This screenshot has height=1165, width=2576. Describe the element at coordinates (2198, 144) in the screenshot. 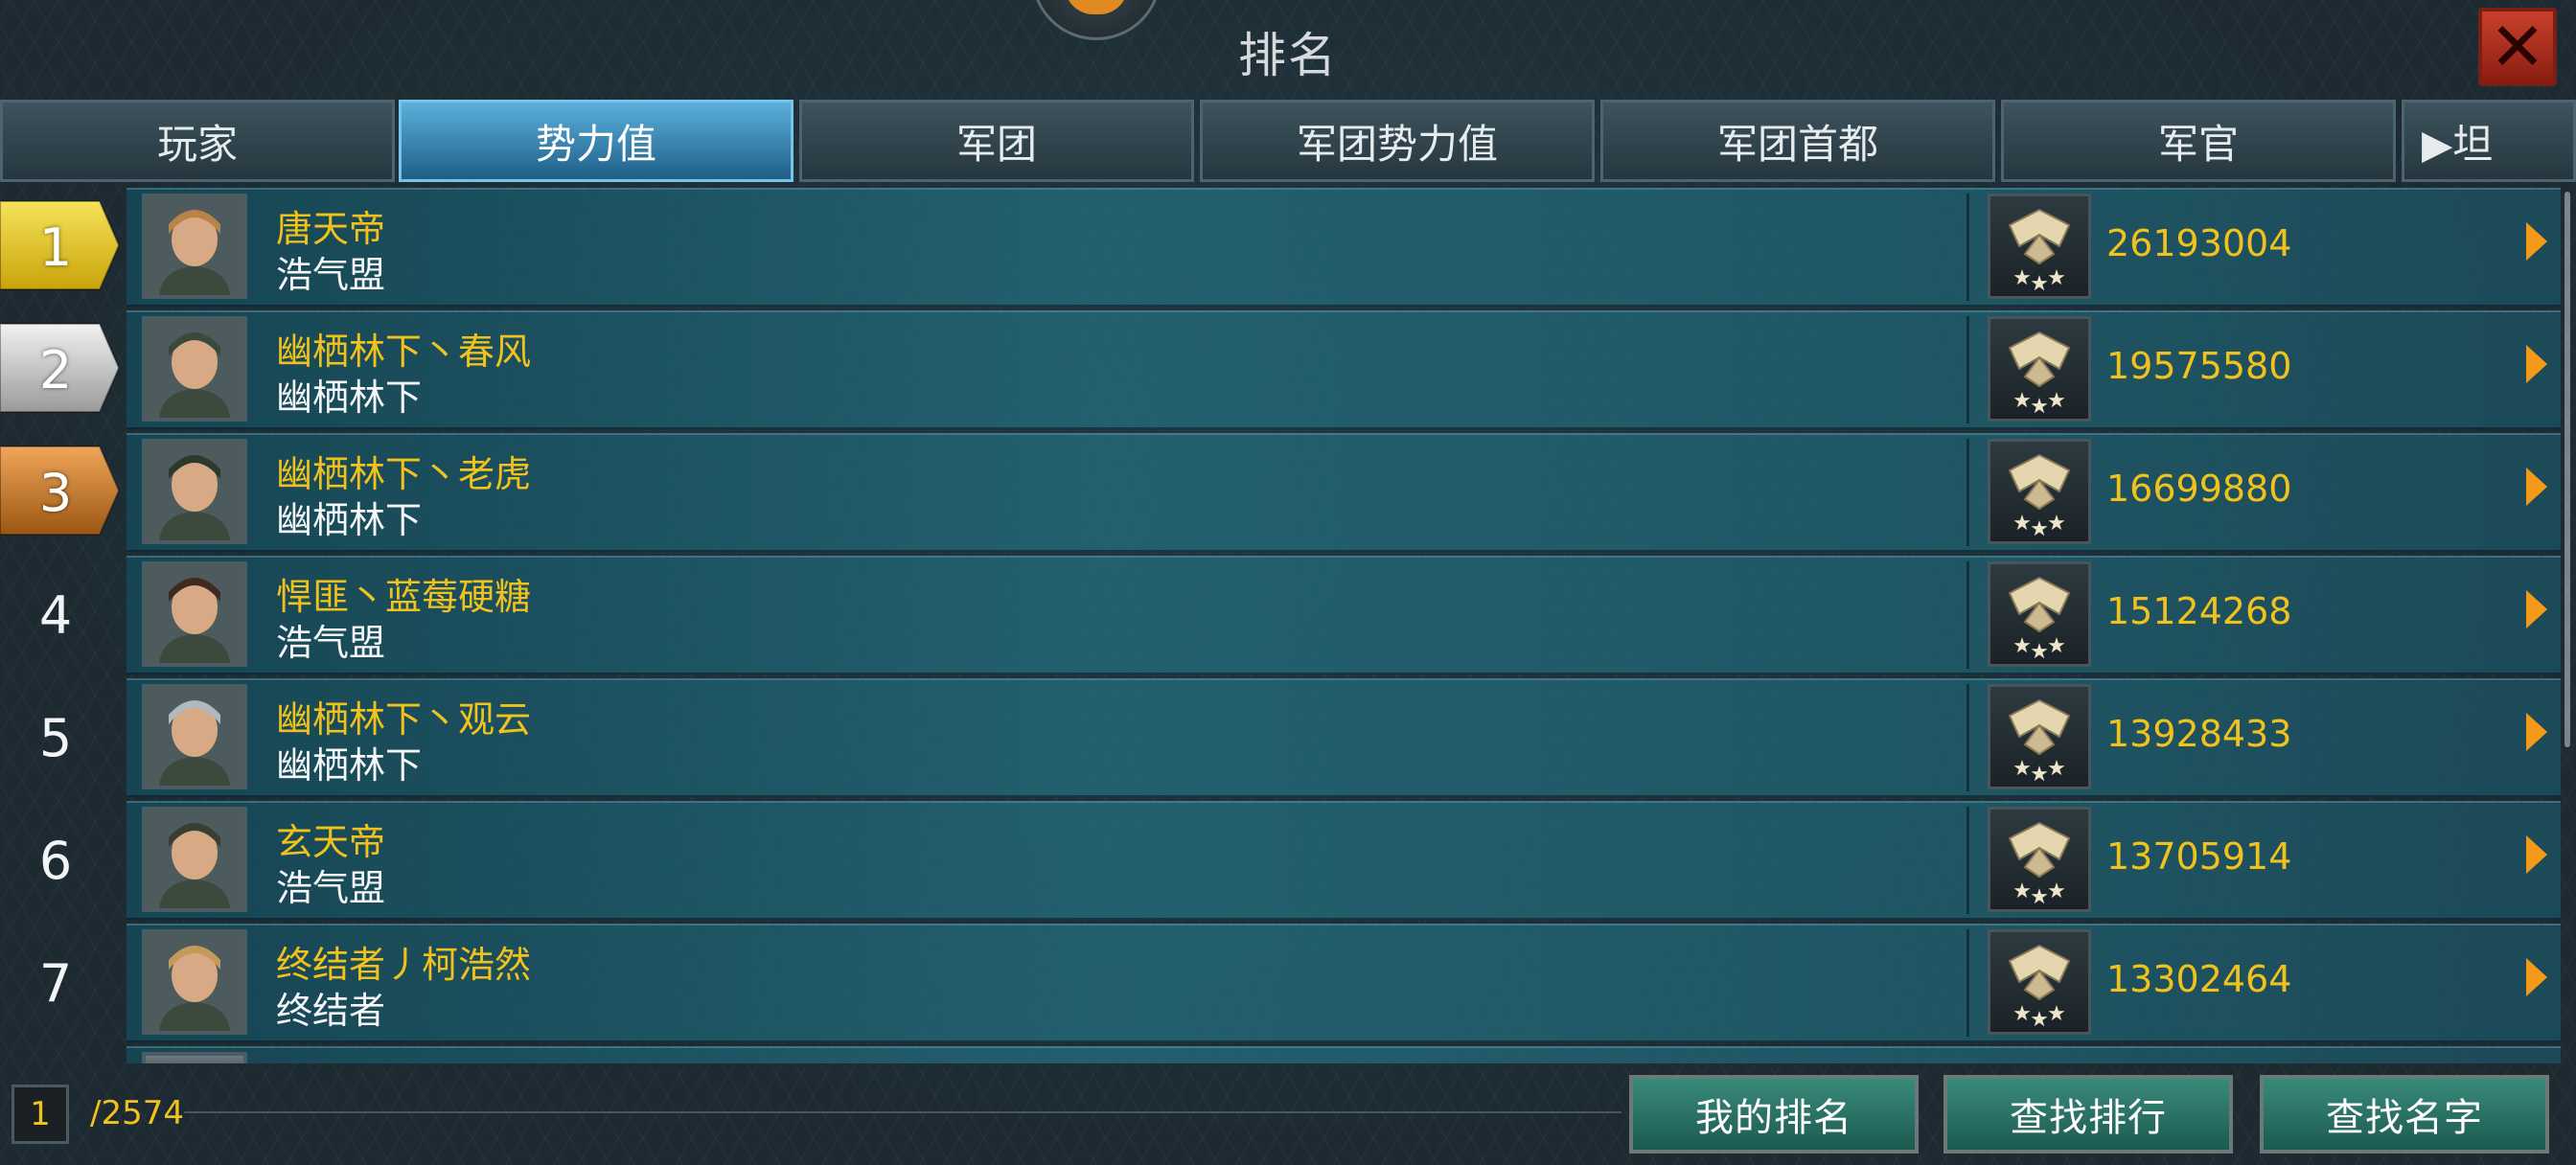

I see `tab-label: 军官` at that location.